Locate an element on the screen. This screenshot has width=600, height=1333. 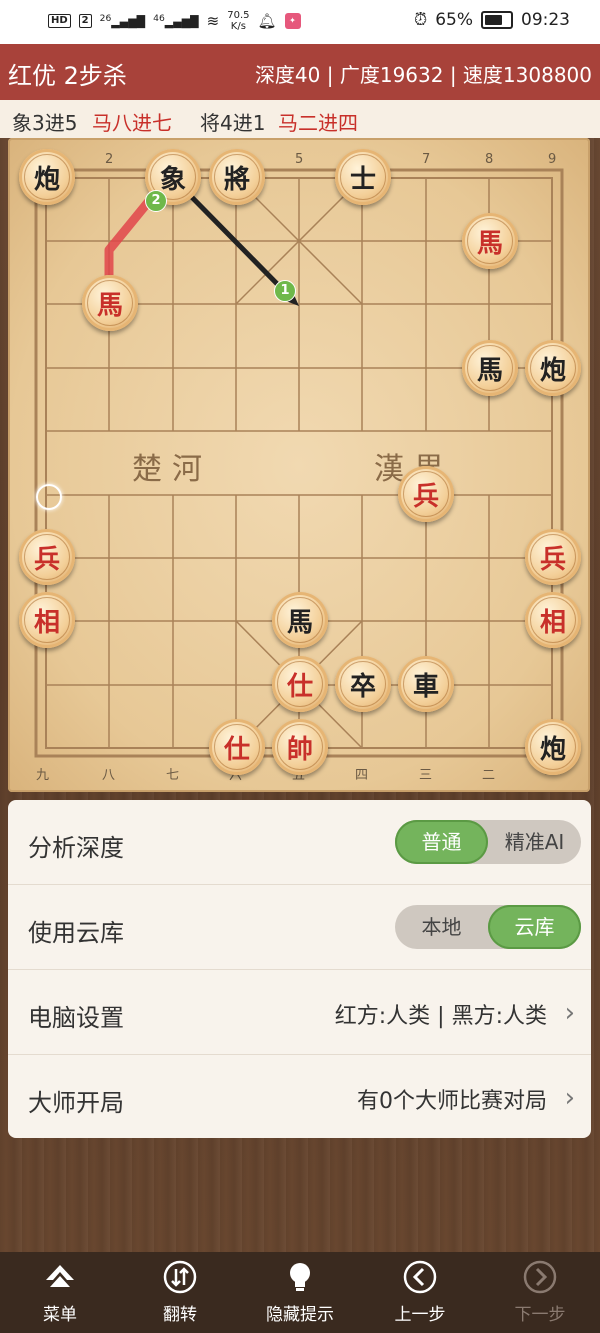
cloud-library-toggle: 本地 云库 is located at coordinates (488, 927).